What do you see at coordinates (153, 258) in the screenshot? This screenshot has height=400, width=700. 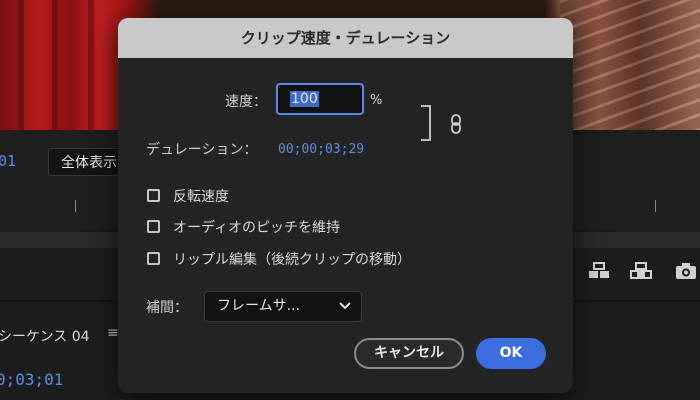 I see `ripple-edit-checkbox` at bounding box center [153, 258].